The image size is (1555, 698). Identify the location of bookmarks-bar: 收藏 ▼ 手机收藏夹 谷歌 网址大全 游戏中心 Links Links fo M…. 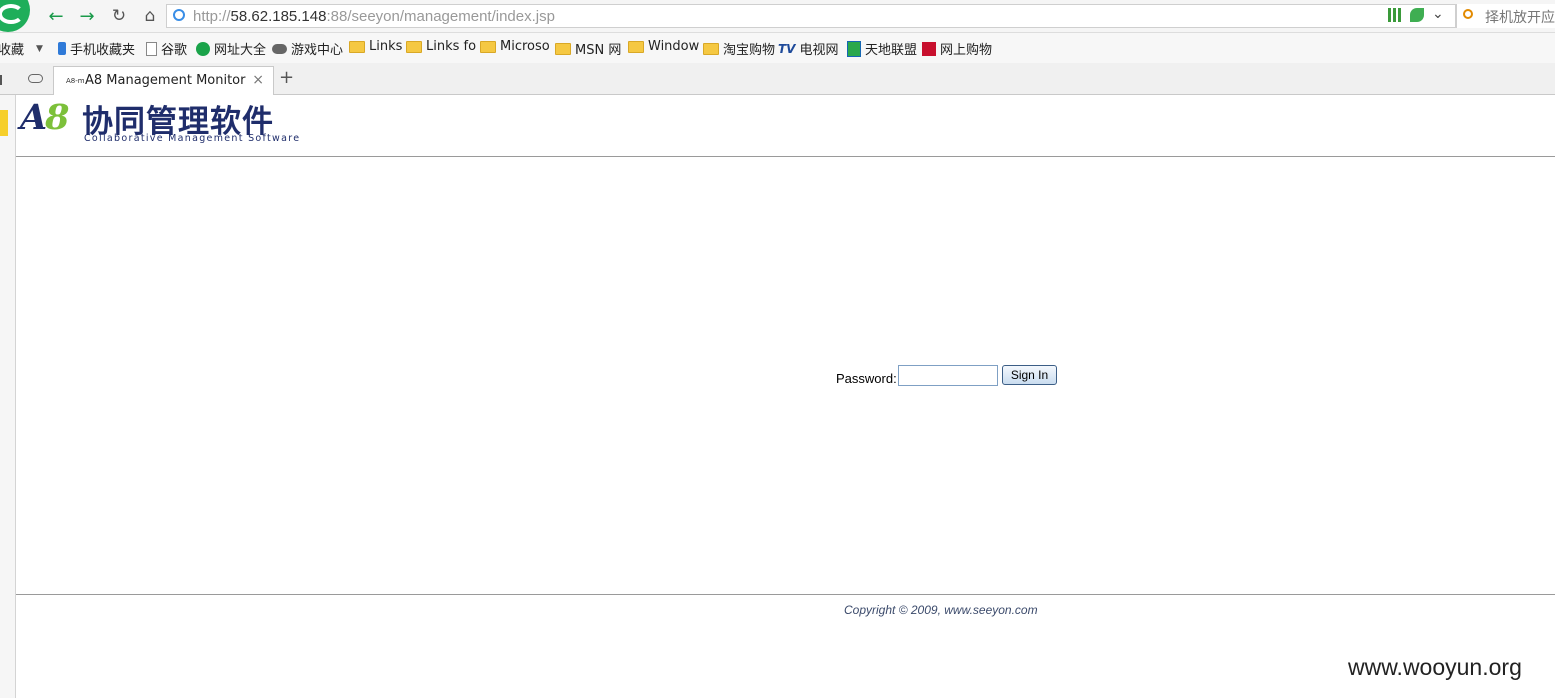
(777, 48).